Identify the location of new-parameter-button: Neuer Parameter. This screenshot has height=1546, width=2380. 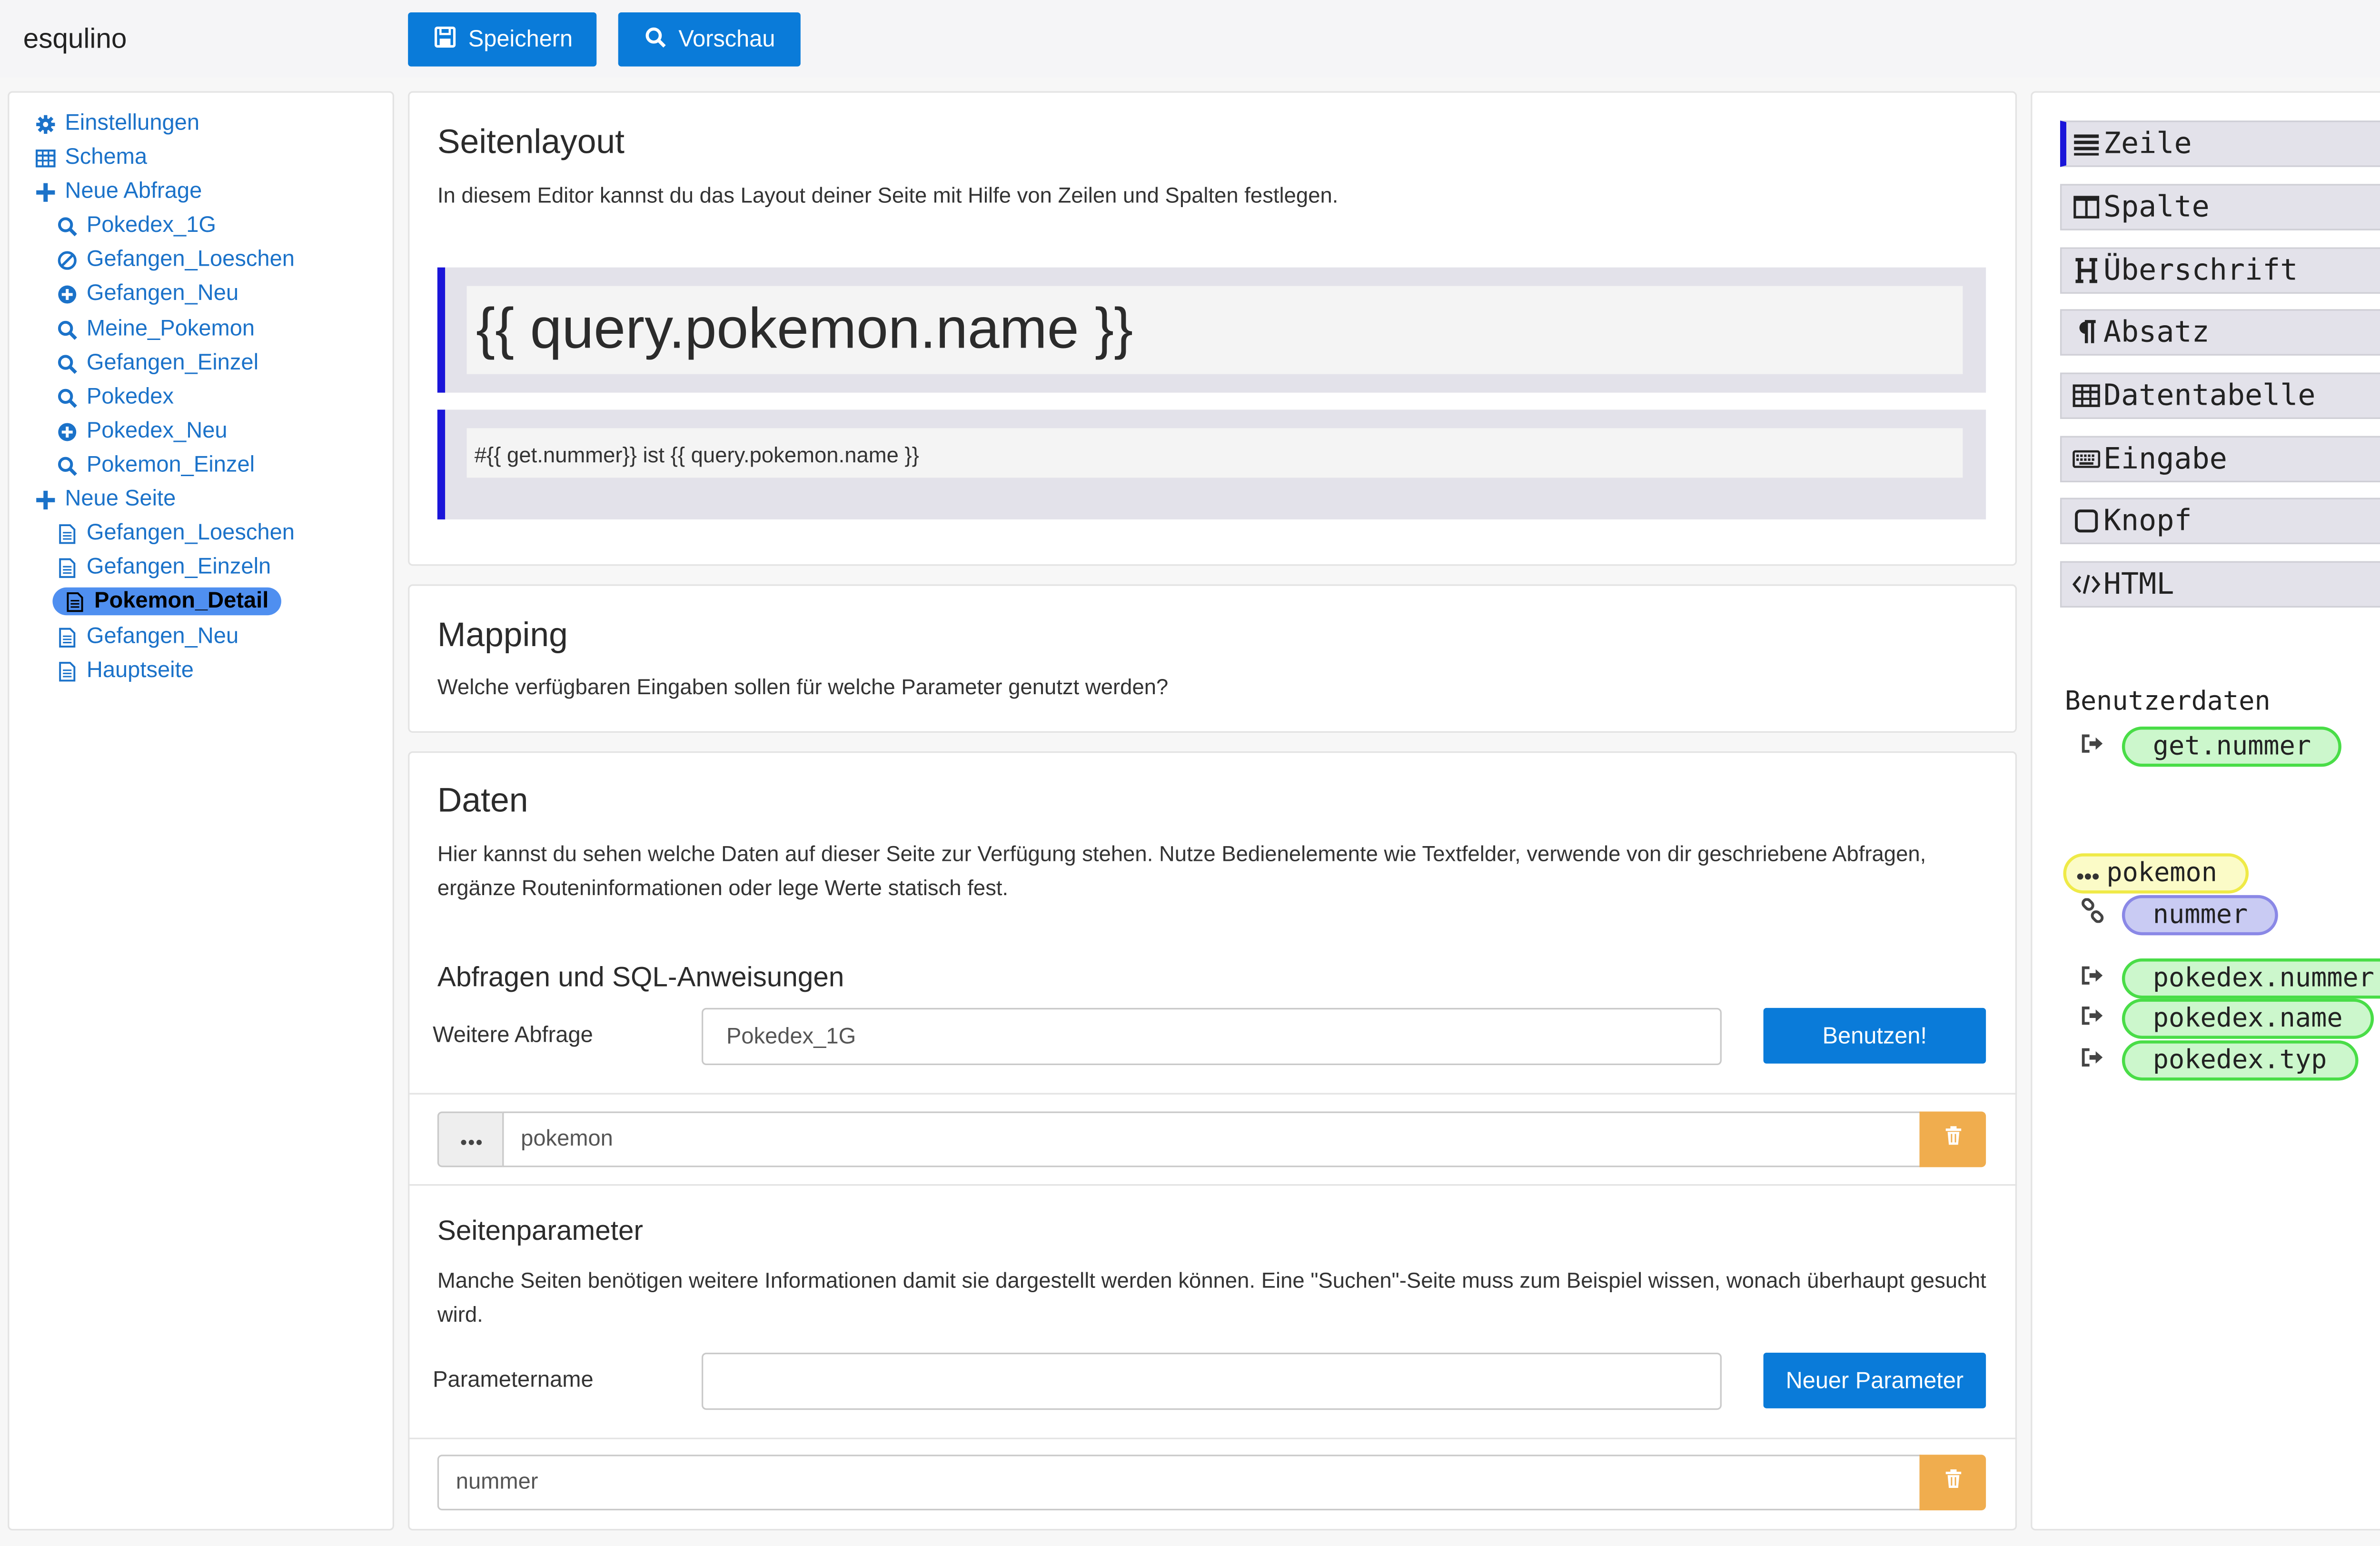
(1874, 1380).